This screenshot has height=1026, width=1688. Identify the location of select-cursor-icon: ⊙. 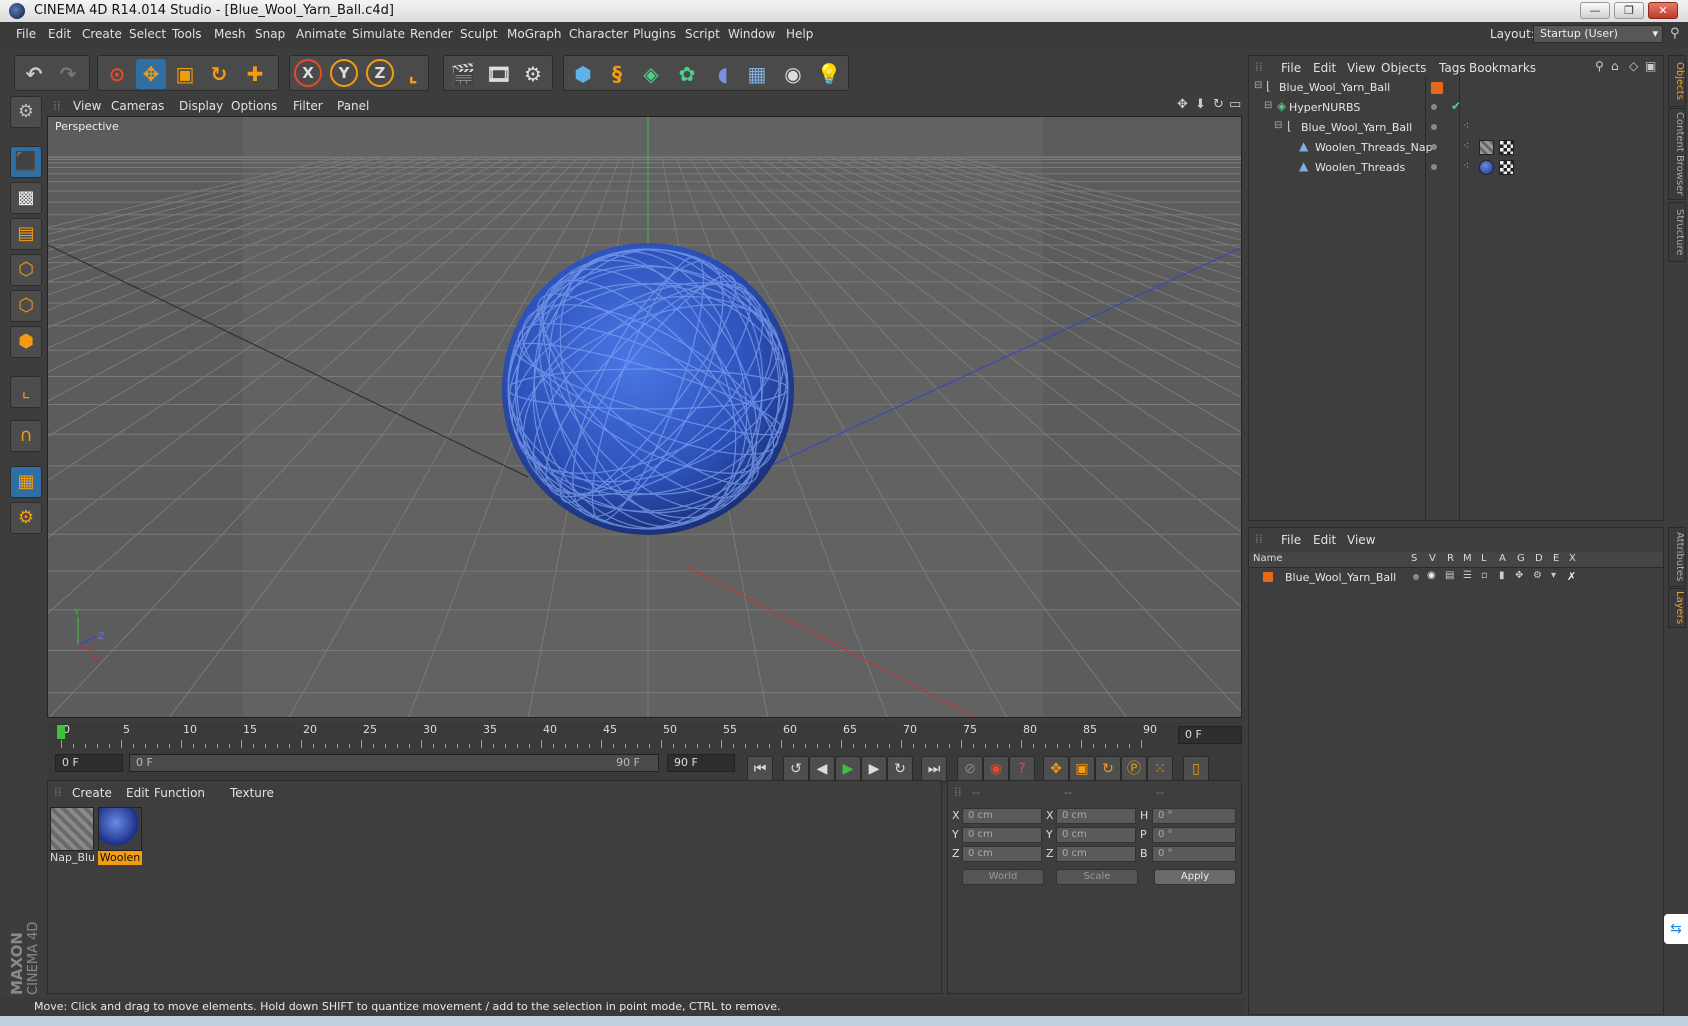
(117, 74).